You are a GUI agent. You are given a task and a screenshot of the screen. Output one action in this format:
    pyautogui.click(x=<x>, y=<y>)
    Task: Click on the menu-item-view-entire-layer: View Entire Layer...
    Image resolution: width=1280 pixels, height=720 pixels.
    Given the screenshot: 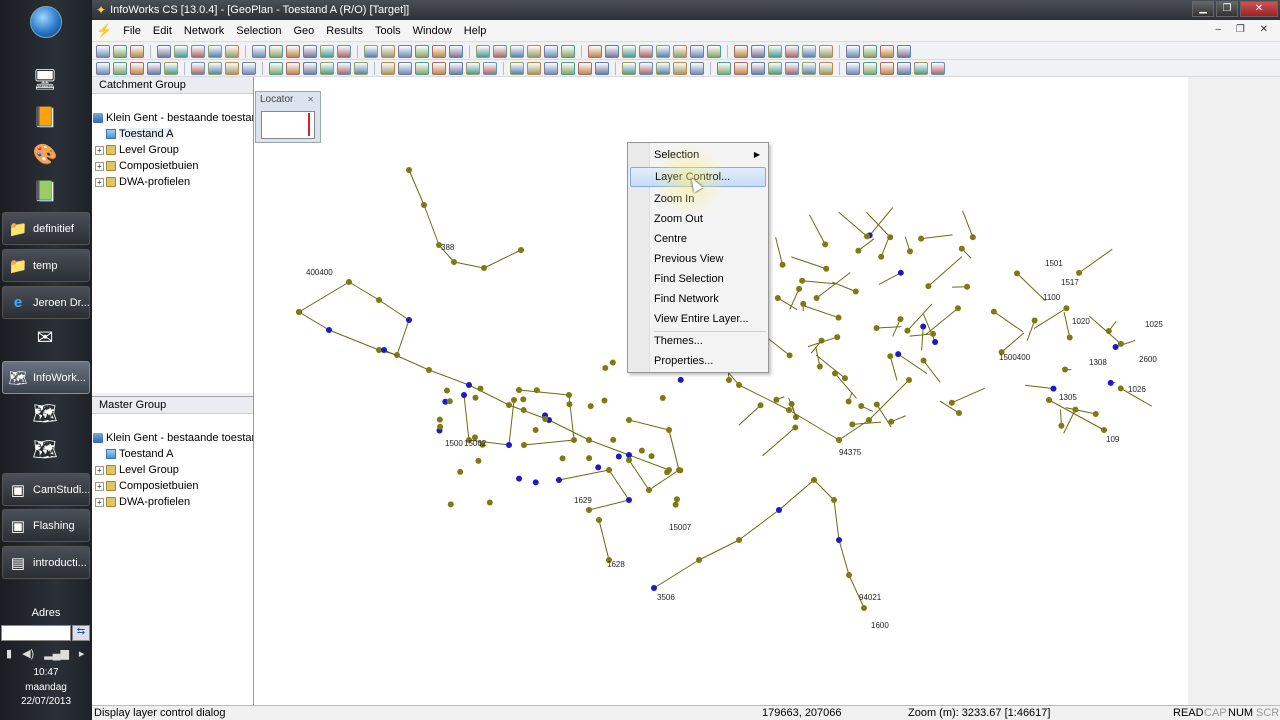 What is the action you would take?
    pyautogui.click(x=698, y=319)
    